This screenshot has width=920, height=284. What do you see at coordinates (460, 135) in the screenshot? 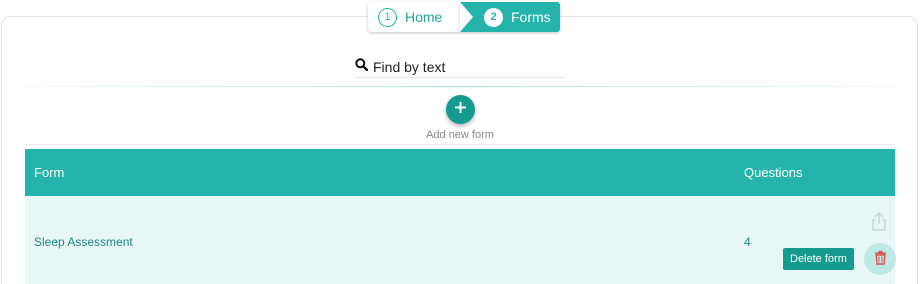
I see `add-form-label: Add new form` at bounding box center [460, 135].